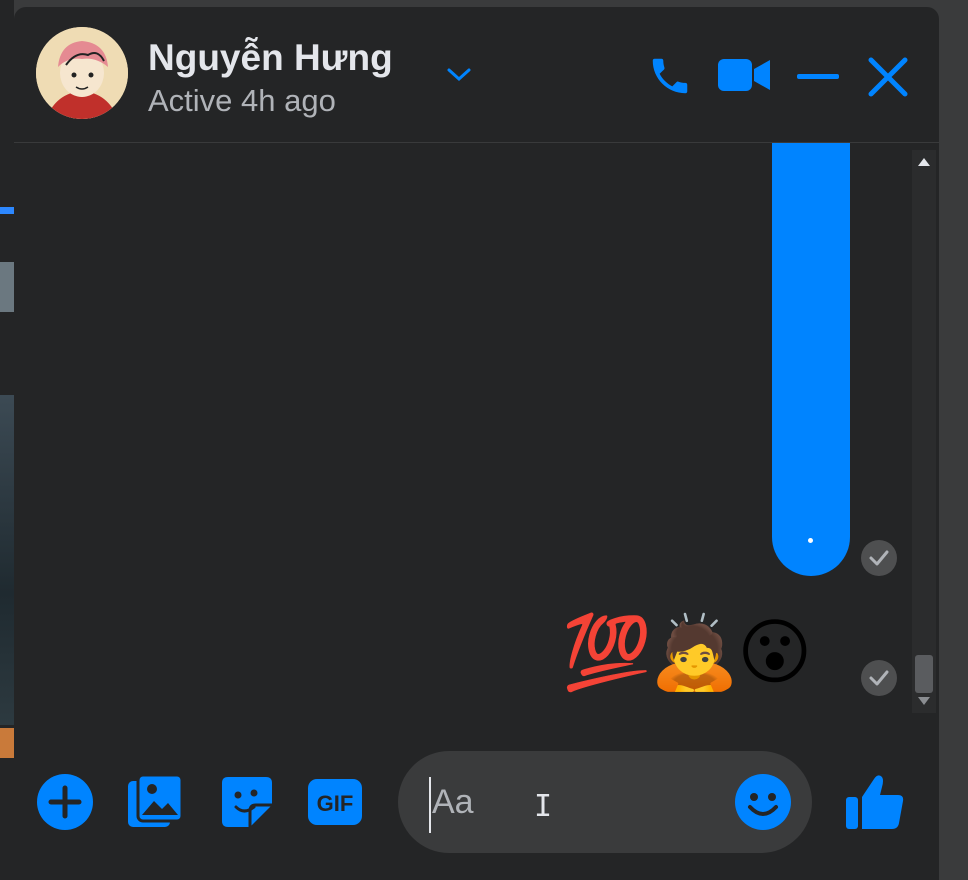  I want to click on text-caret, so click(430, 805).